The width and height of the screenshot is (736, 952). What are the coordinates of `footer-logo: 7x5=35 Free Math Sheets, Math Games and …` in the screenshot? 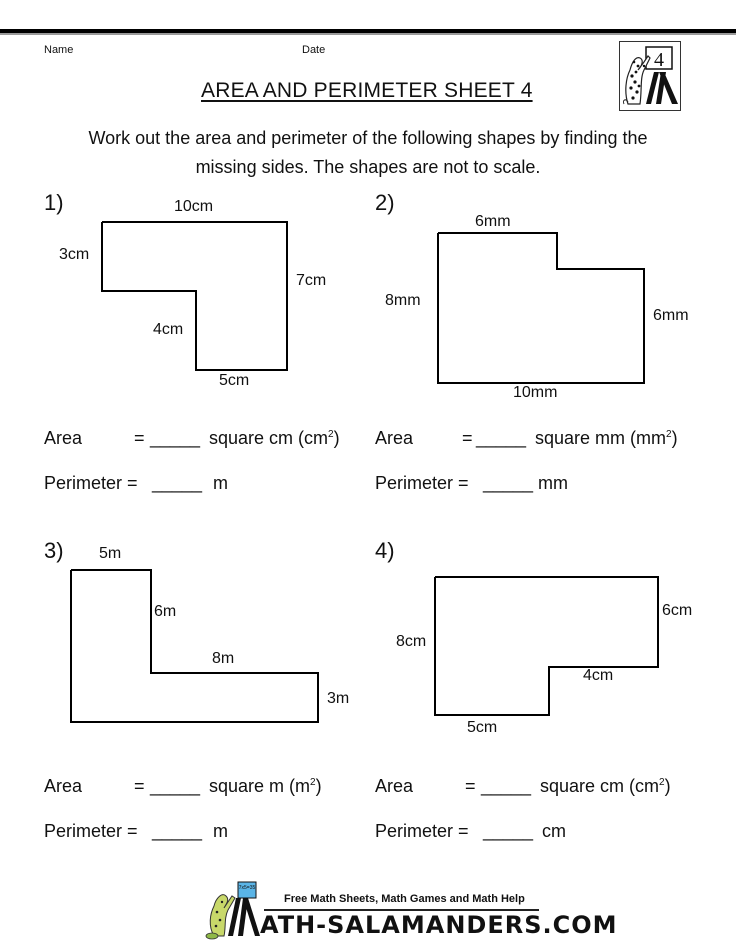 It's located at (408, 910).